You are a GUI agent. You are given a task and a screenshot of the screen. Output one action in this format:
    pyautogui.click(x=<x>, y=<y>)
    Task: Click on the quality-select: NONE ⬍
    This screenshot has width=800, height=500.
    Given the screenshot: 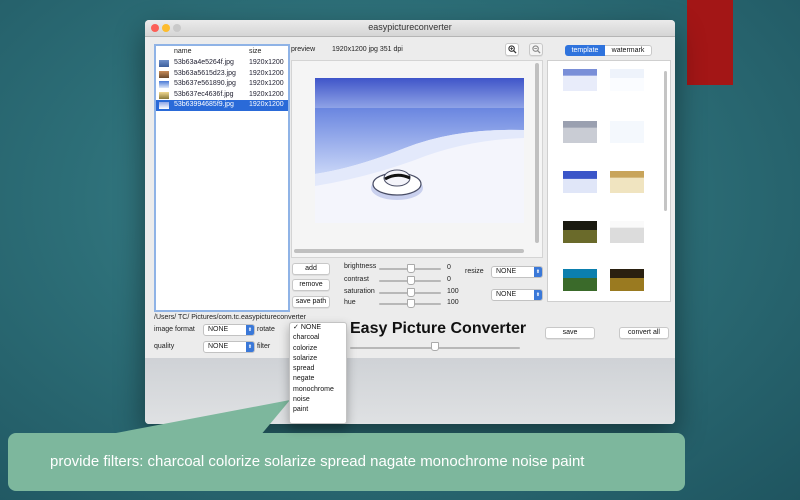 What is the action you would take?
    pyautogui.click(x=229, y=347)
    